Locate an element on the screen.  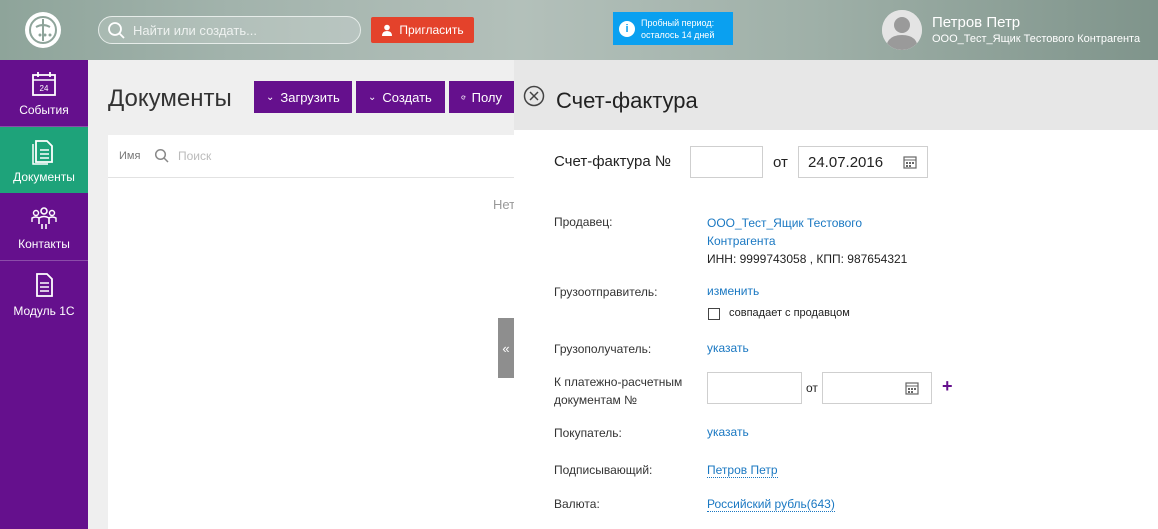
sidebar-item-documents: Документы is located at coordinates (44, 160).